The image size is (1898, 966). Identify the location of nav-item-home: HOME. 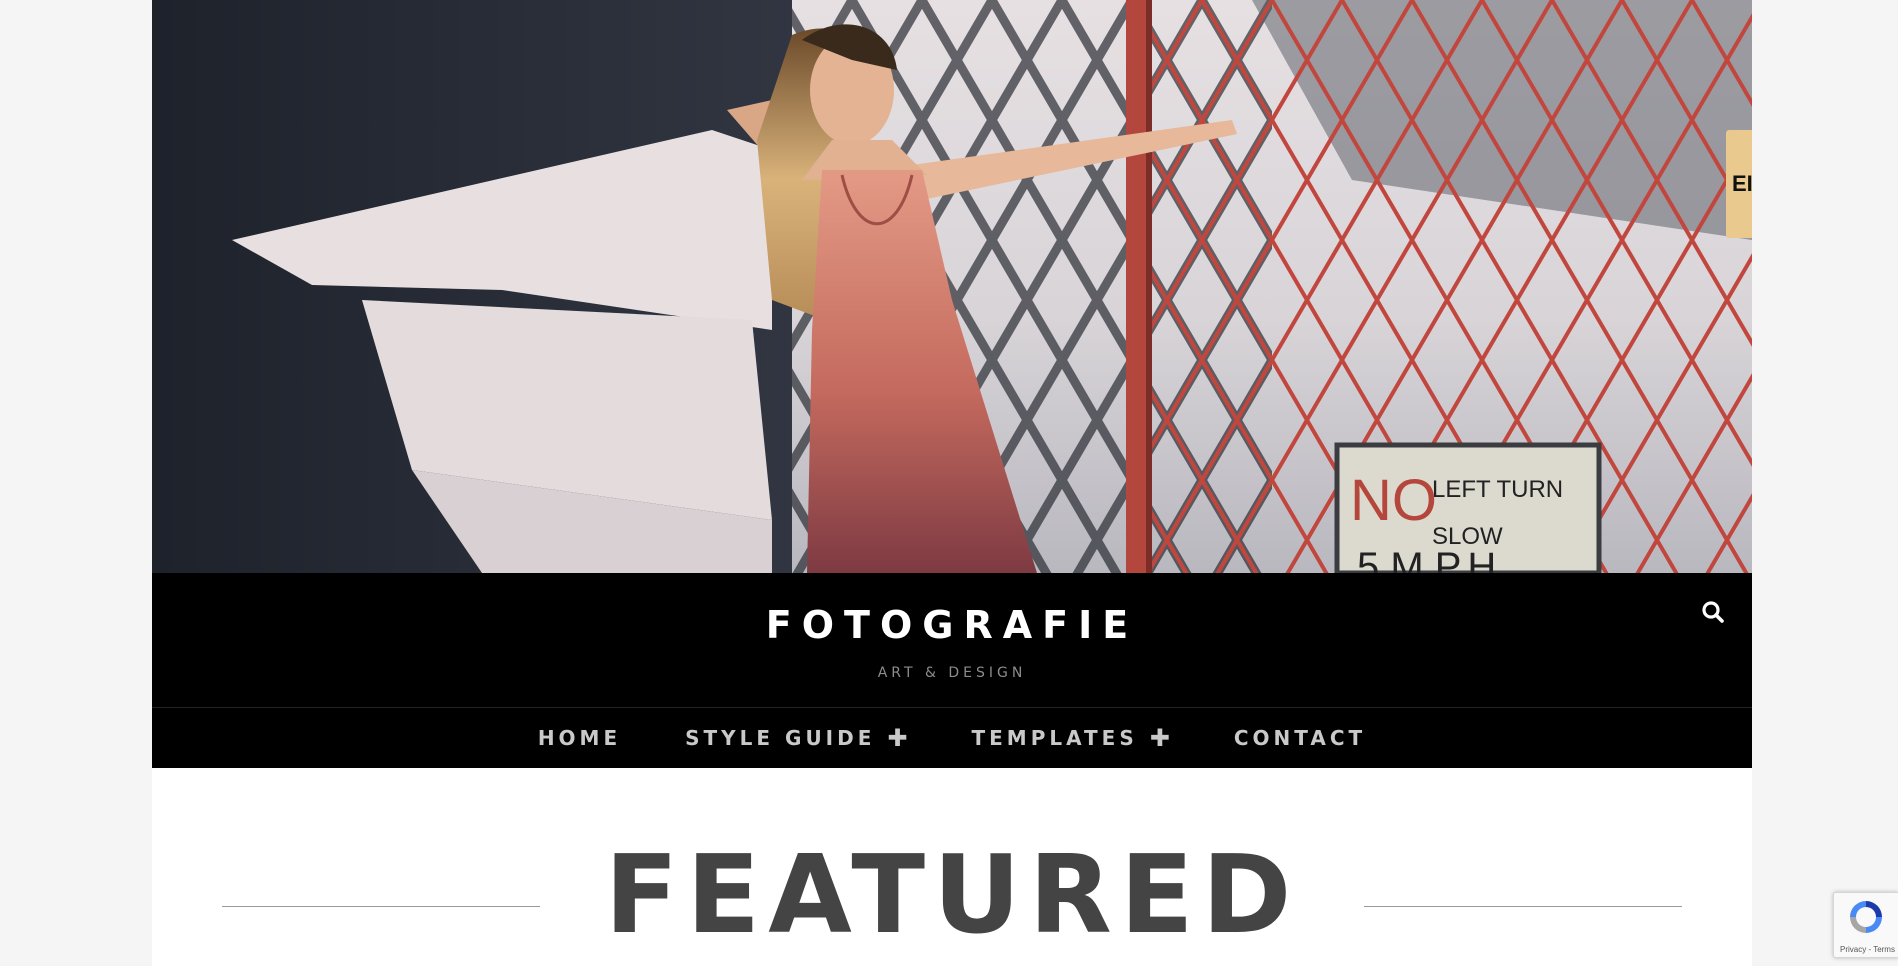
(579, 738).